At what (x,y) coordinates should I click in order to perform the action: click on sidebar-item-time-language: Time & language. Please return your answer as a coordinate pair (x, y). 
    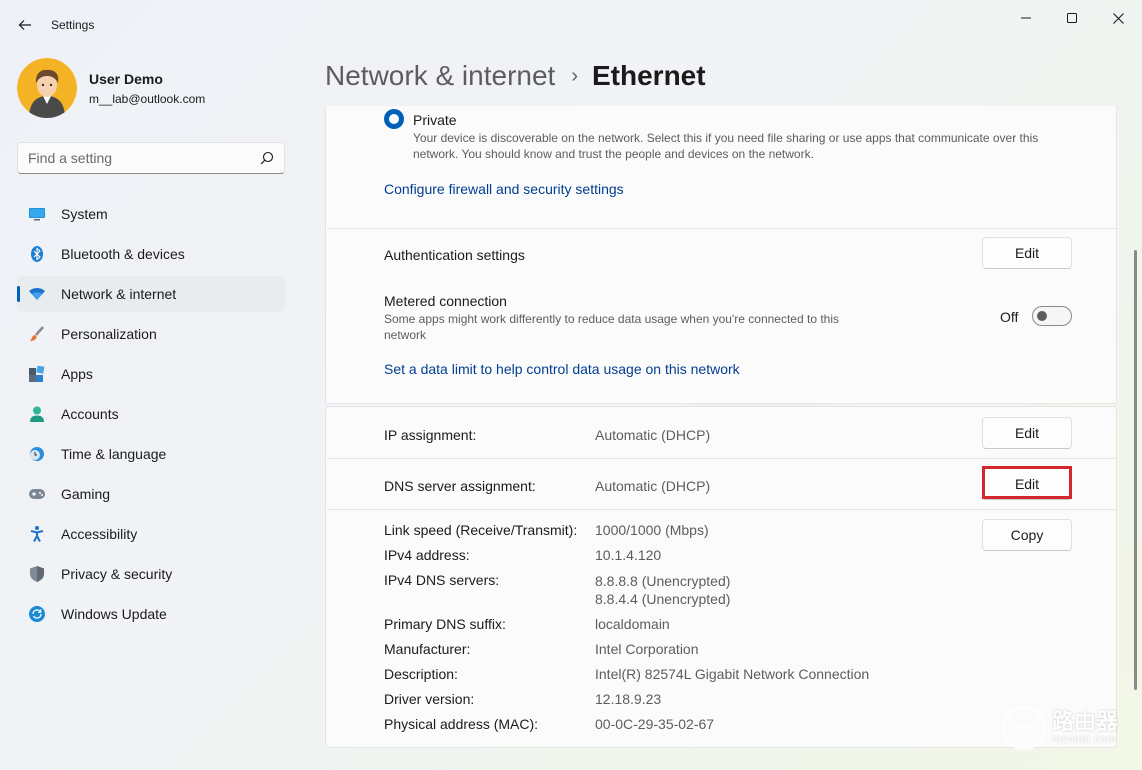
    Looking at the image, I should click on (151, 454).